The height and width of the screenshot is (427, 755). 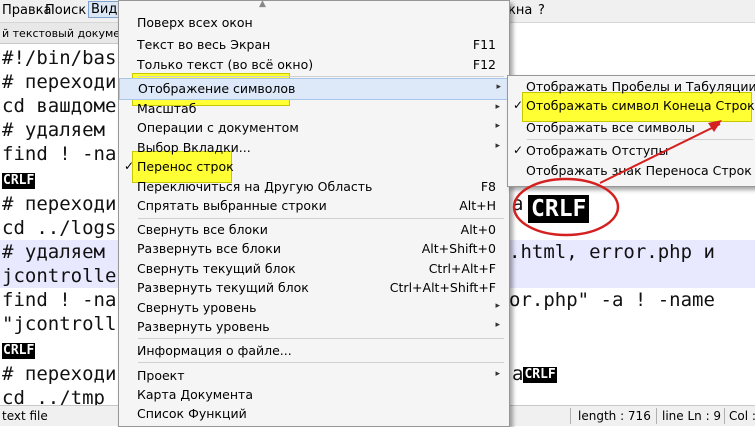 I want to click on menu-item-document-ops: Операции с документом ▸, so click(x=312, y=128).